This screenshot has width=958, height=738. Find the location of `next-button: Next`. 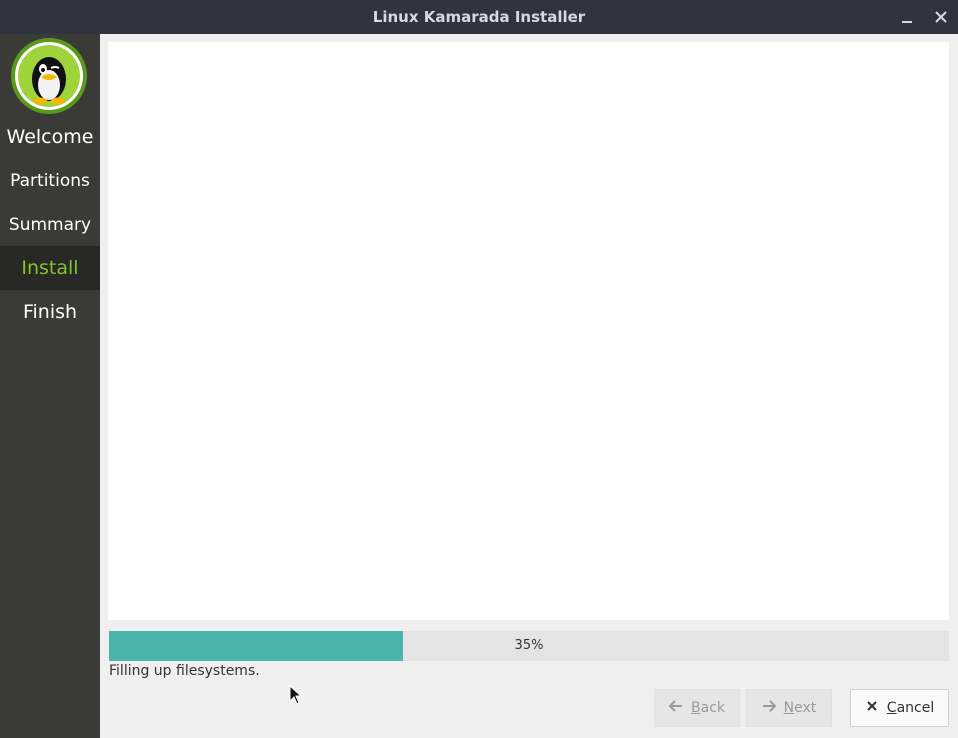

next-button: Next is located at coordinates (789, 708).